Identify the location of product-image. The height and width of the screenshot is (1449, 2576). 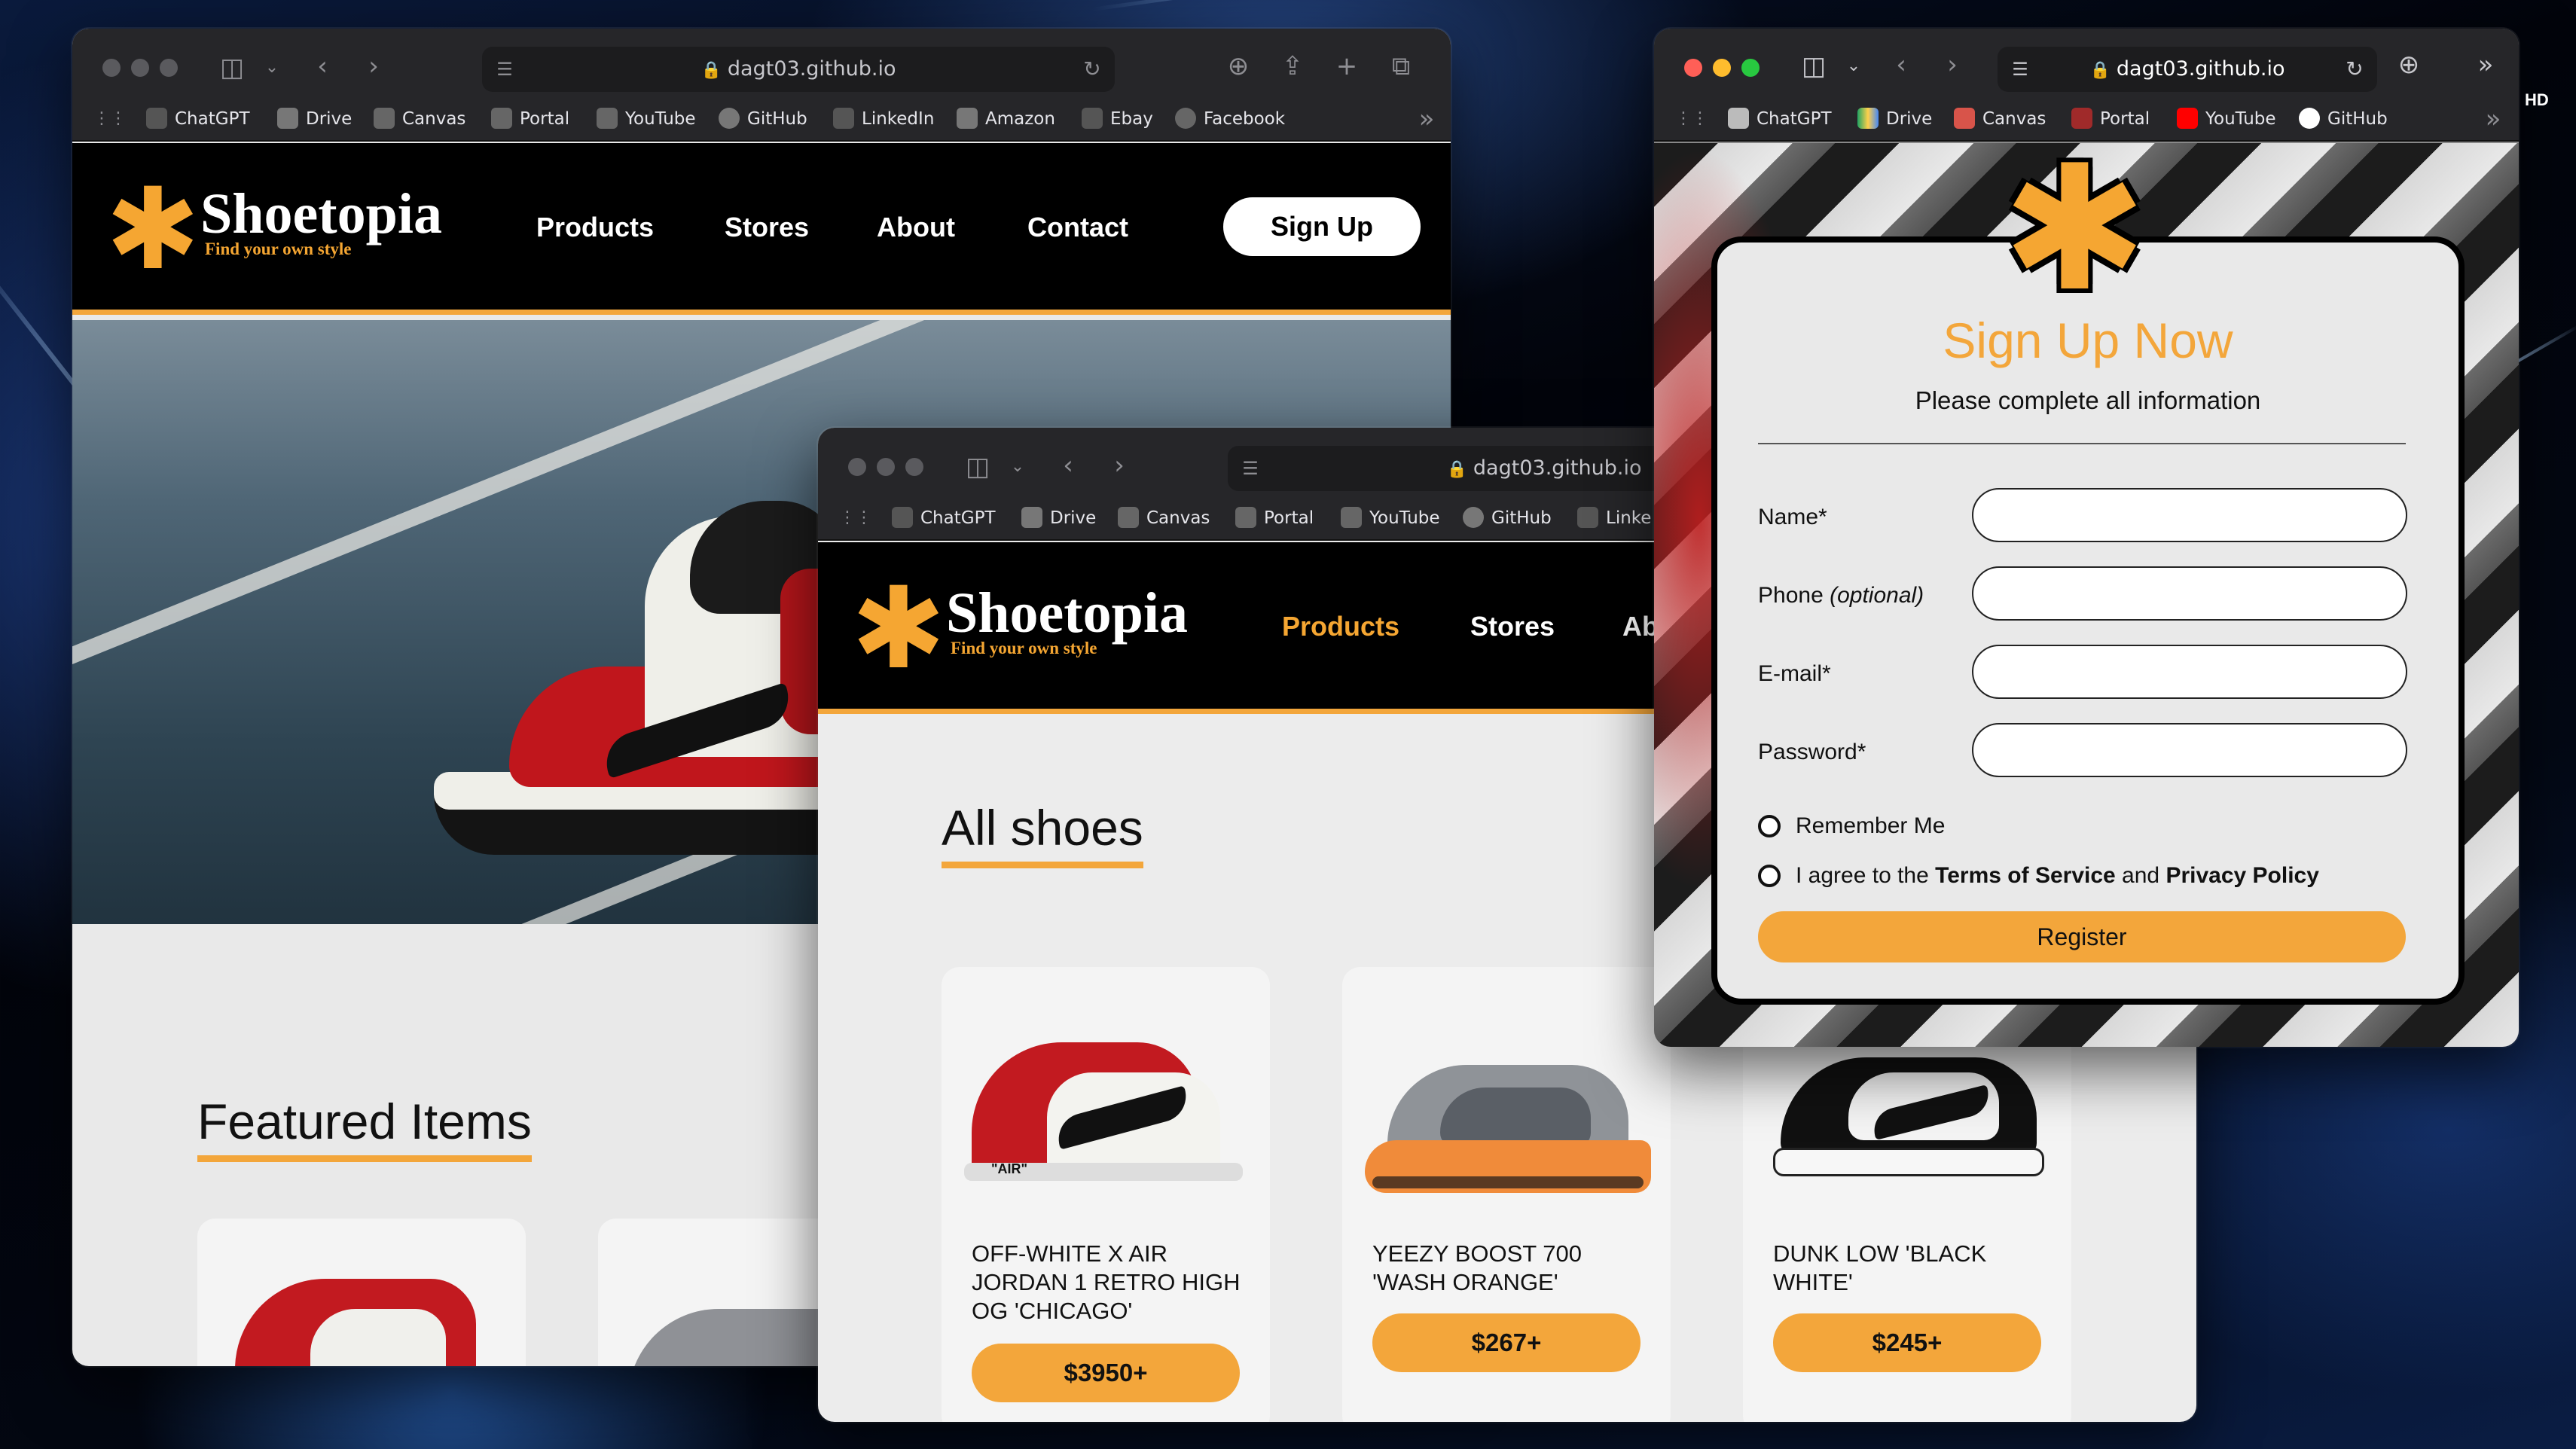
(1909, 1110).